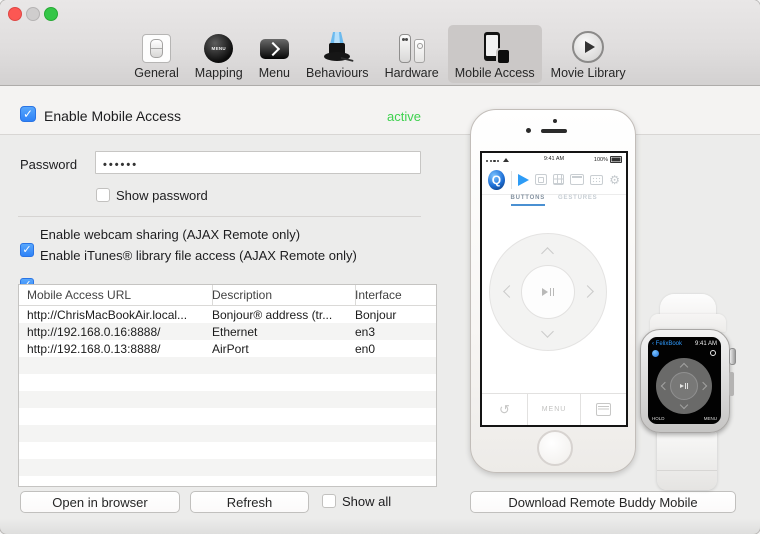 Image resolution: width=760 pixels, height=534 pixels. I want to click on tab-buttons: BUTTONS, so click(528, 200).